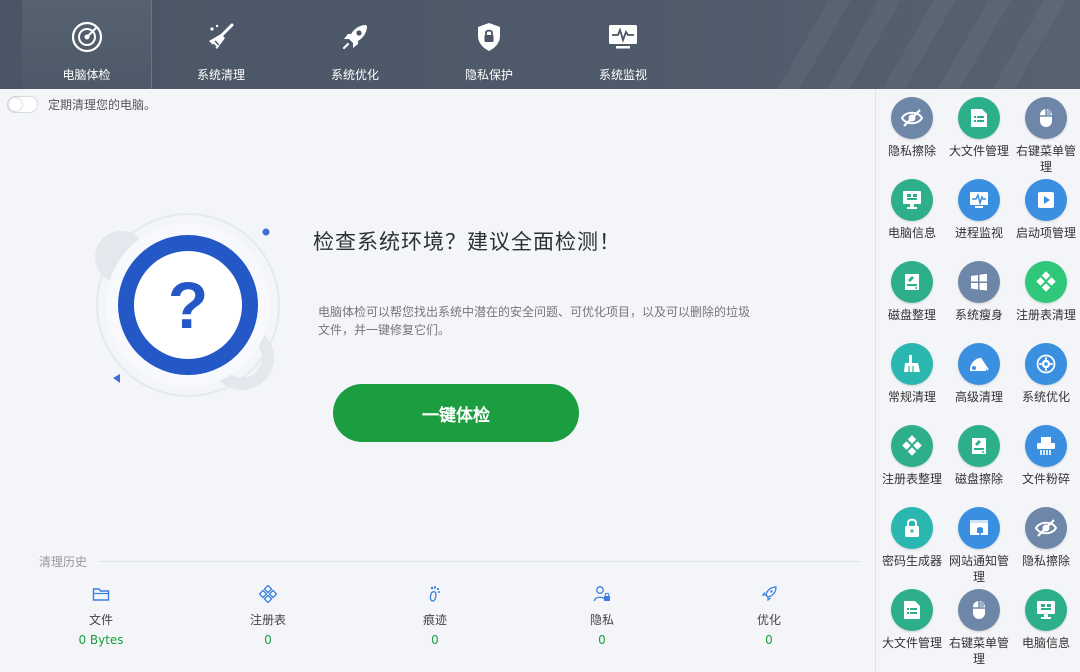 Image resolution: width=1080 pixels, height=672 pixels. Describe the element at coordinates (602, 619) in the screenshot. I see `history-label: 隐私` at that location.